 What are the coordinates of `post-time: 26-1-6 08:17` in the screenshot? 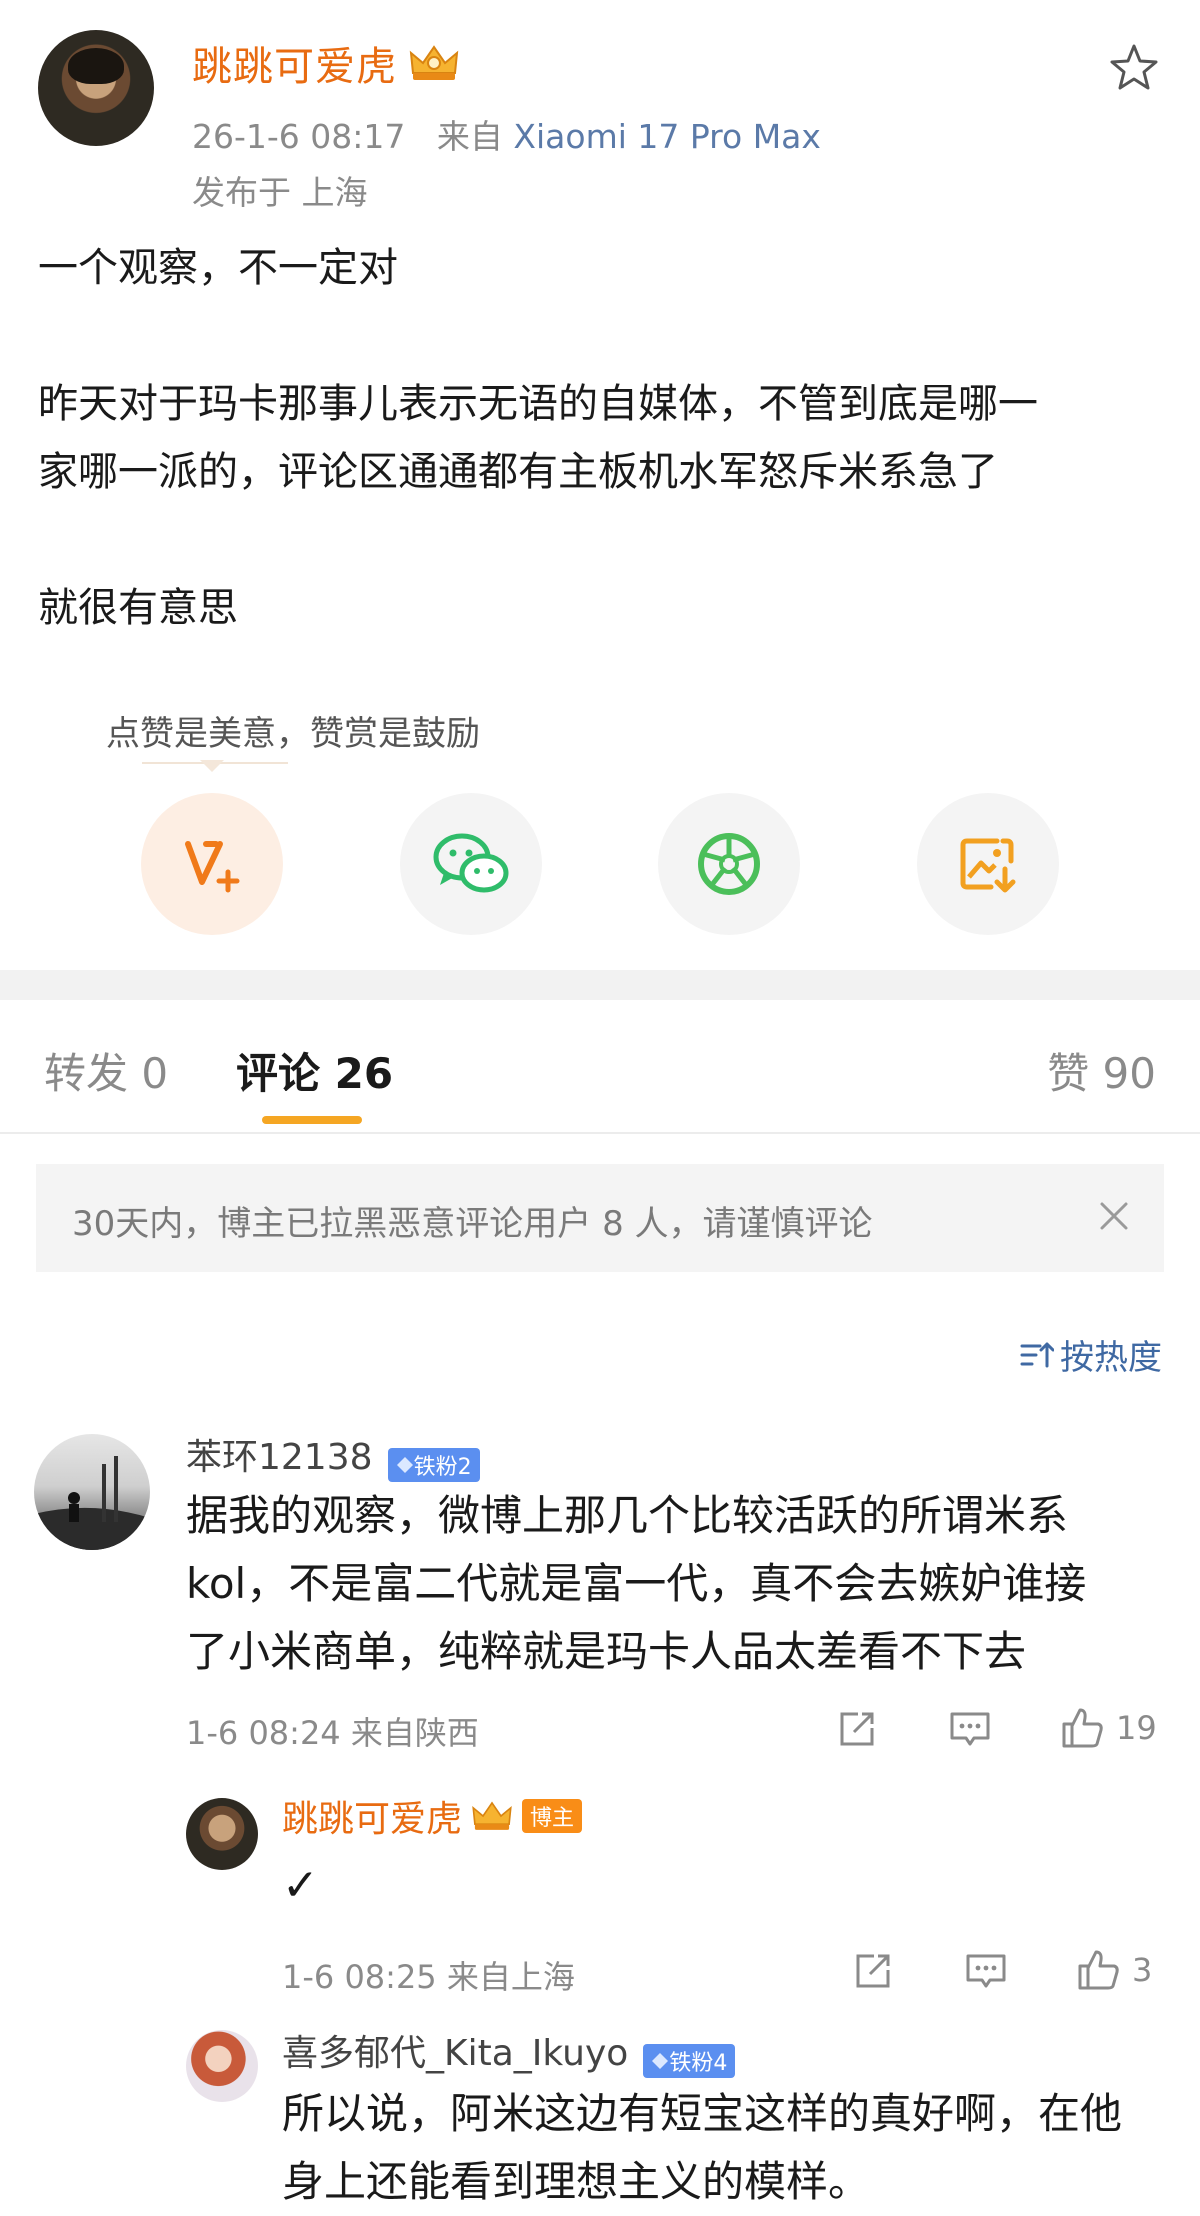 It's located at (299, 136).